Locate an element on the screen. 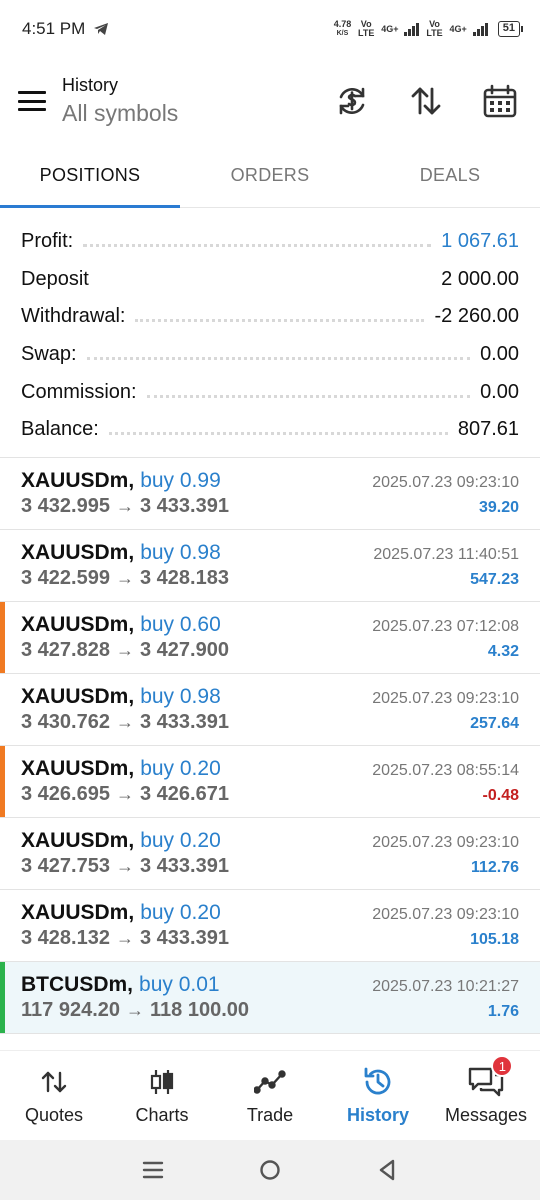  tab-bar: POSITIONS ORDERS DEALS is located at coordinates (270, 176).